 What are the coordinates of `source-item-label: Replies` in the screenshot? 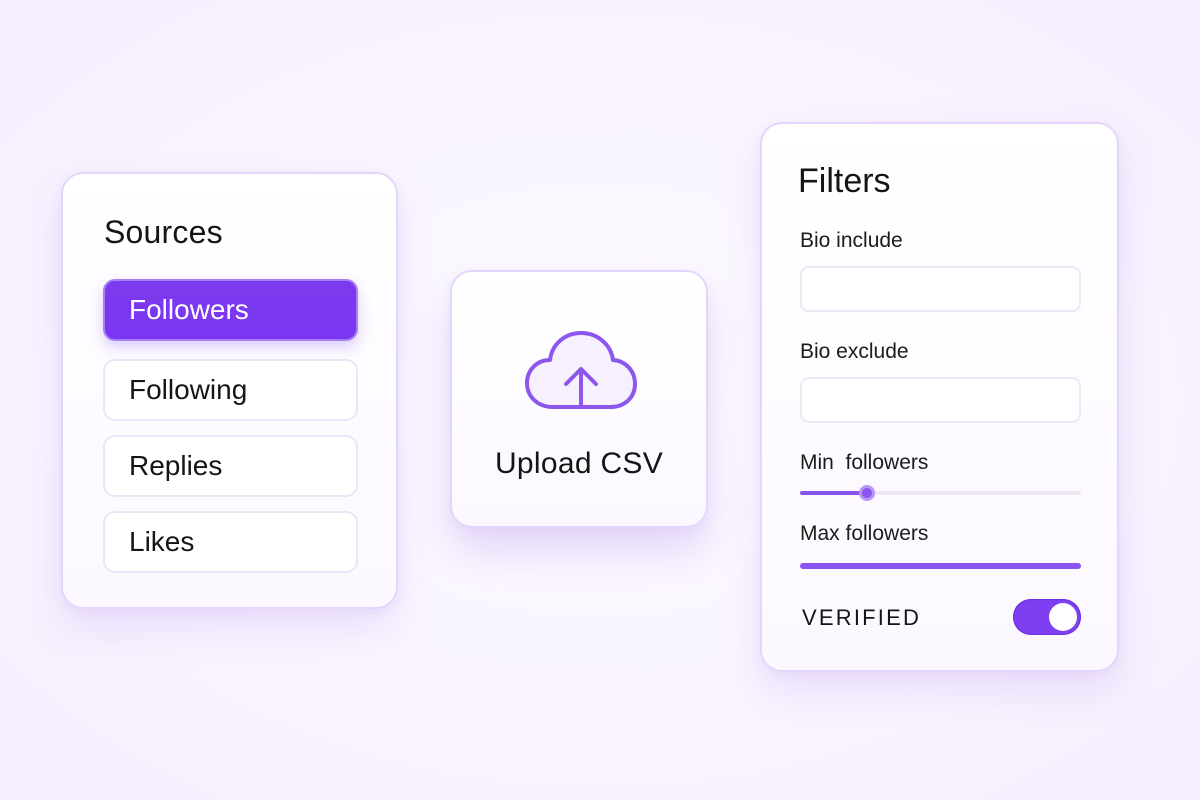 It's located at (176, 465).